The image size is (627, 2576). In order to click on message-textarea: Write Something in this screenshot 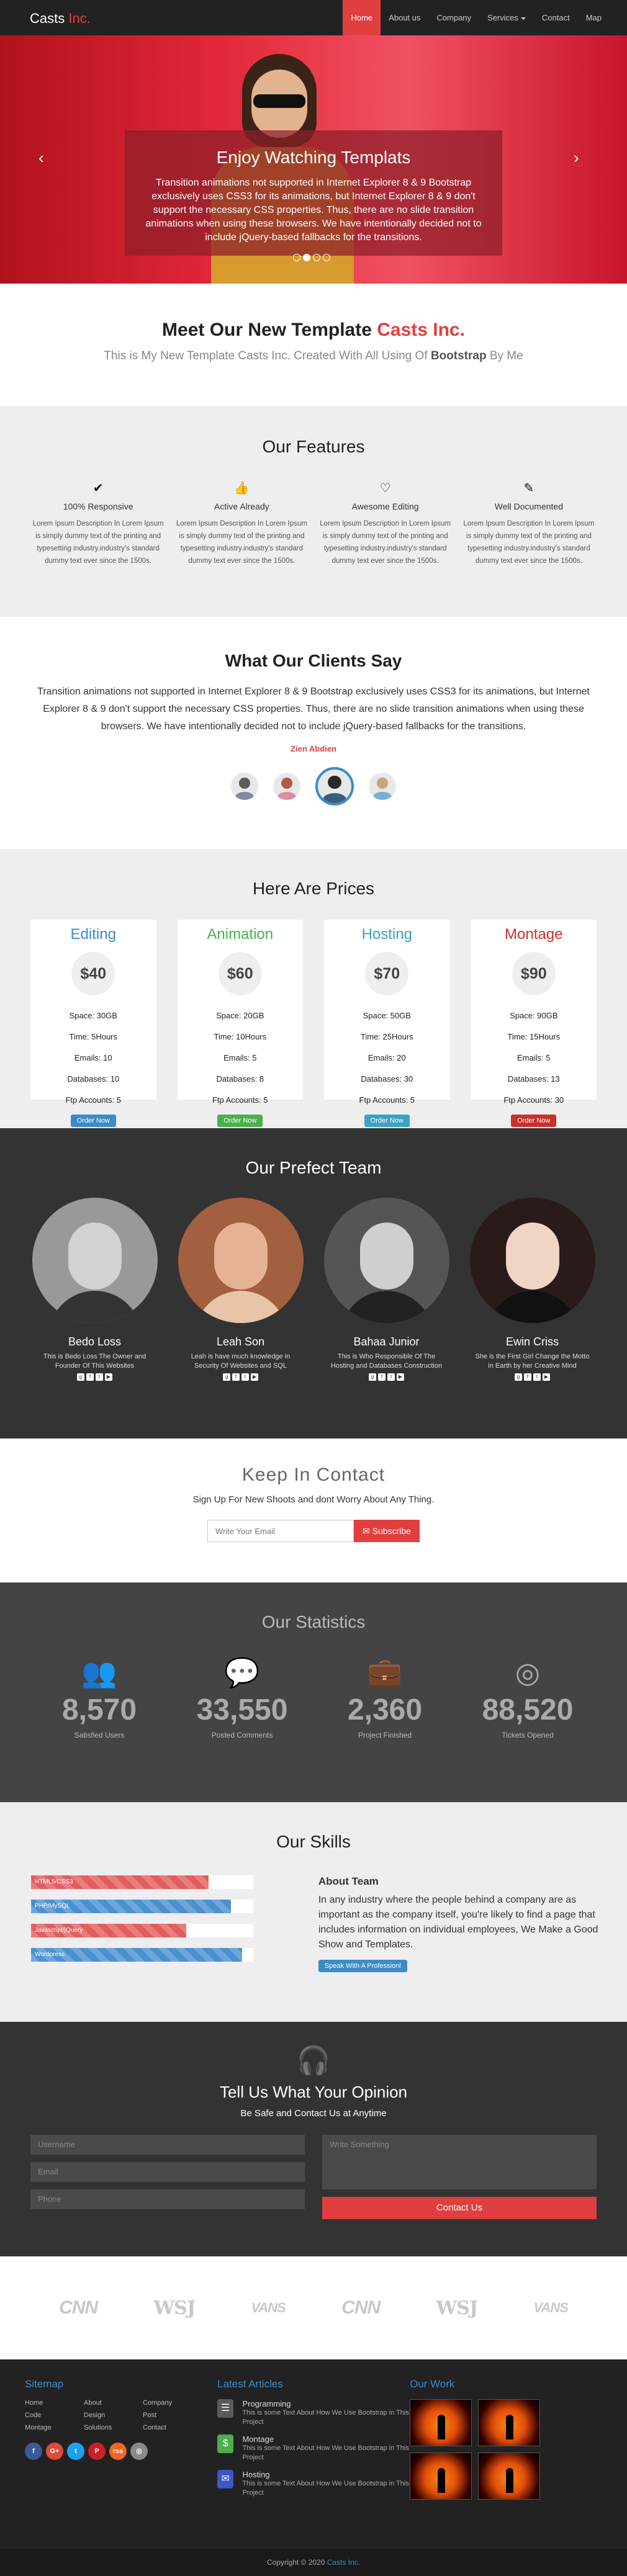, I will do `click(459, 2162)`.